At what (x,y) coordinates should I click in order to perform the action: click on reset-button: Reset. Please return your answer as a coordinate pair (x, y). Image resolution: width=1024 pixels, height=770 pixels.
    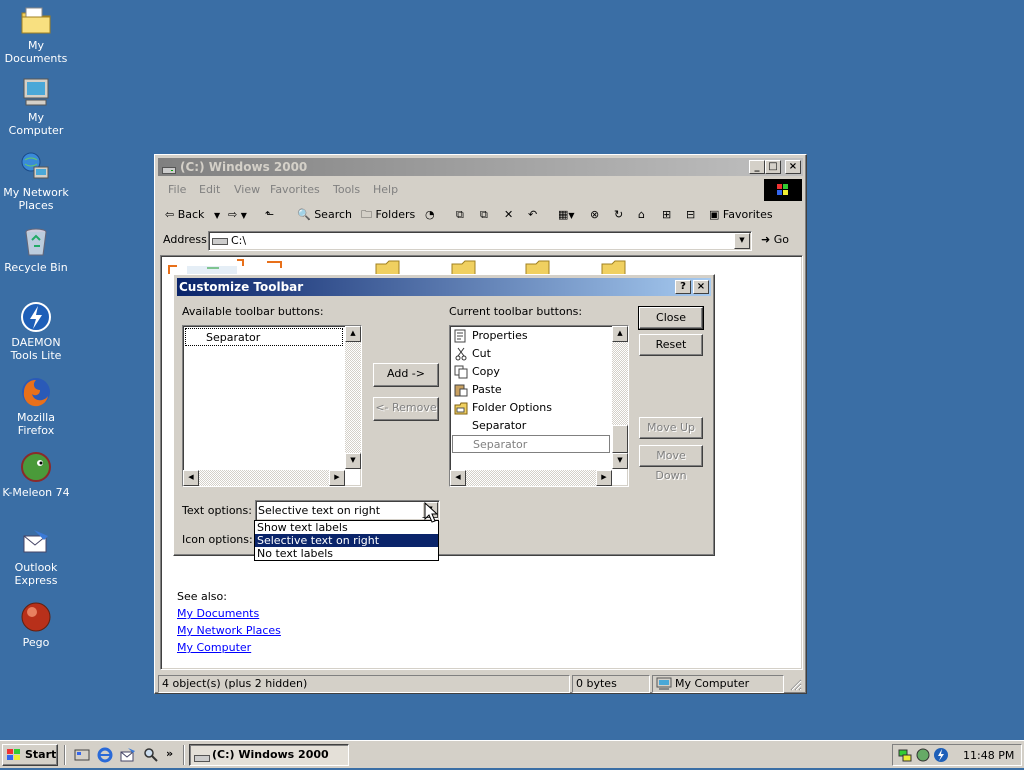
    Looking at the image, I should click on (671, 345).